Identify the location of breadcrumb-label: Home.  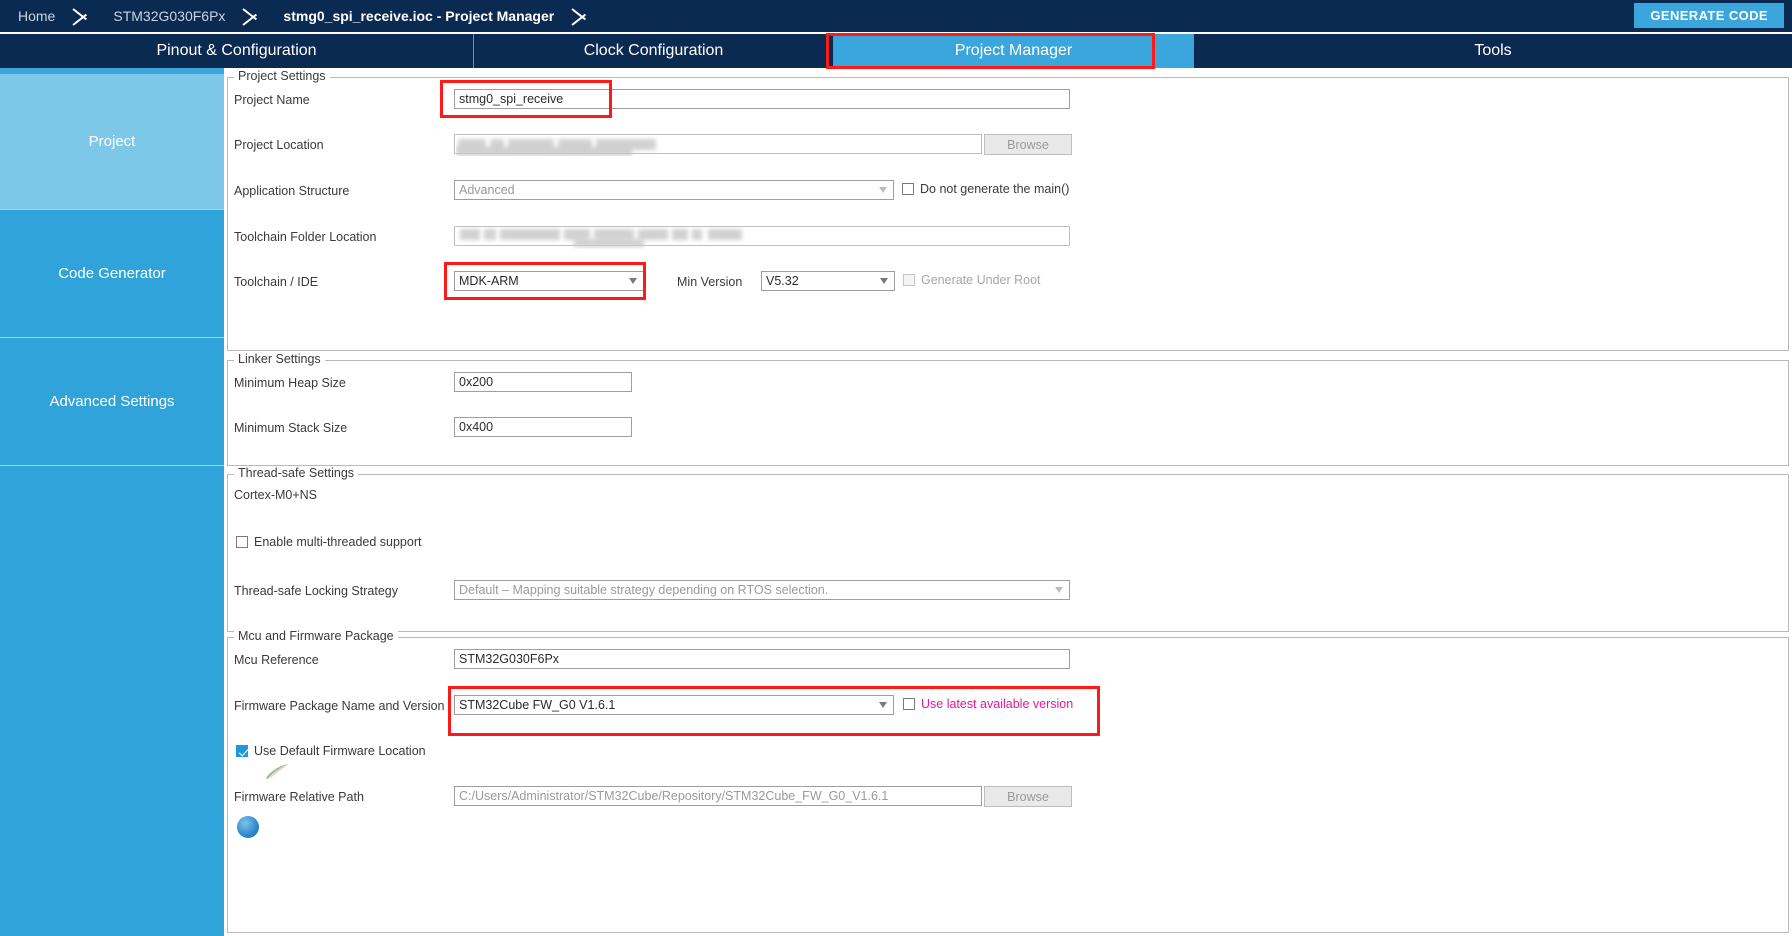
(37, 16).